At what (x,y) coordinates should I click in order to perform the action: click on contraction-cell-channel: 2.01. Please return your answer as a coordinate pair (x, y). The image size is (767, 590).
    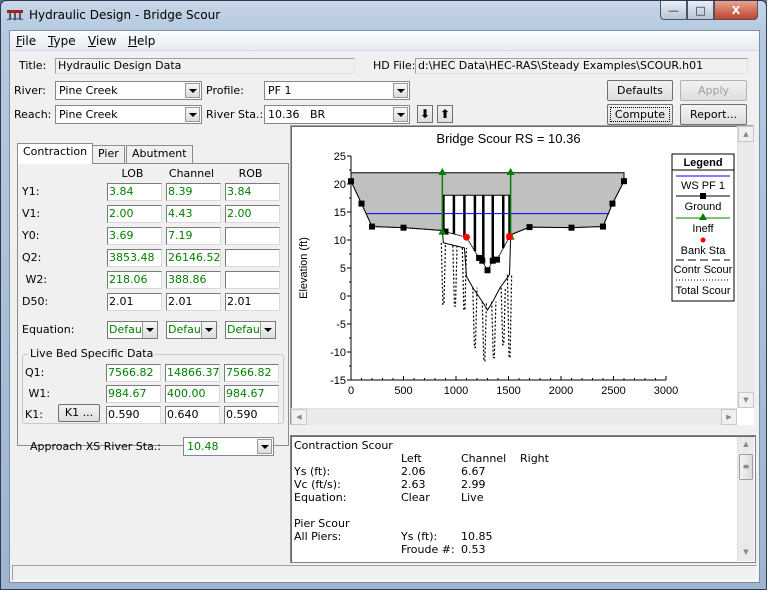
    Looking at the image, I should click on (193, 302).